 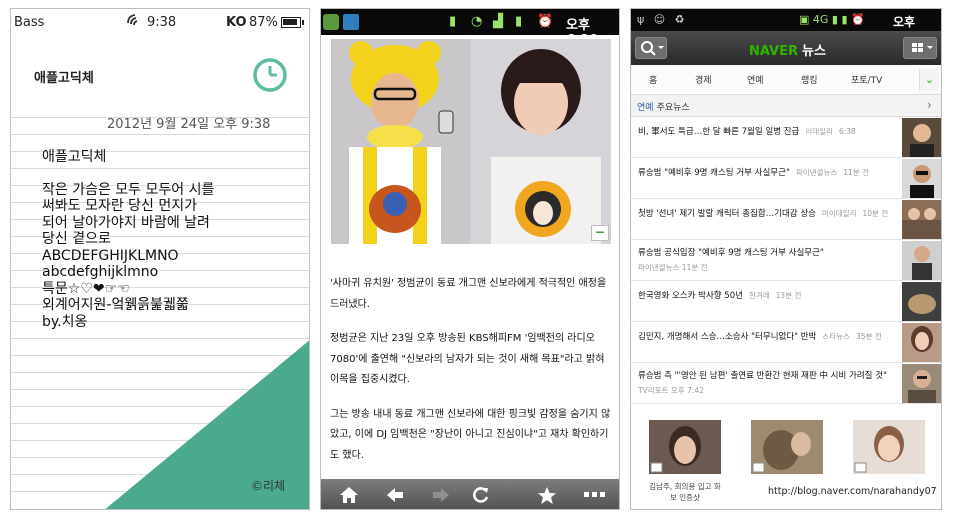 I want to click on tab-home: 홈, so click(x=653, y=79).